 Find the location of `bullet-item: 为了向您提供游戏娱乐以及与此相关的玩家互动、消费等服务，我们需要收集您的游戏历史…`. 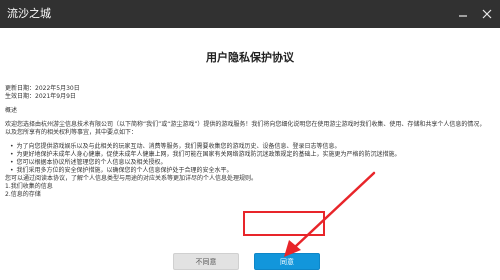

bullet-item: 为了向您提供游戏娱乐以及与此相关的玩家互动、消费等服务，我们需要收集您的游戏历史… is located at coordinates (247, 147).